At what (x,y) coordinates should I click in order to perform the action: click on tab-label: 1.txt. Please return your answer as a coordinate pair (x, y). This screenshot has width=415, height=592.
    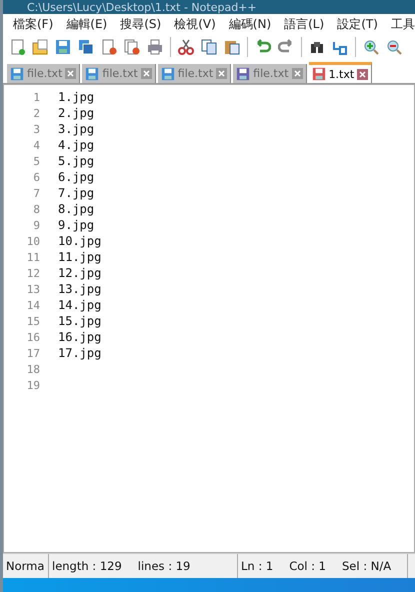
    Looking at the image, I should click on (341, 74).